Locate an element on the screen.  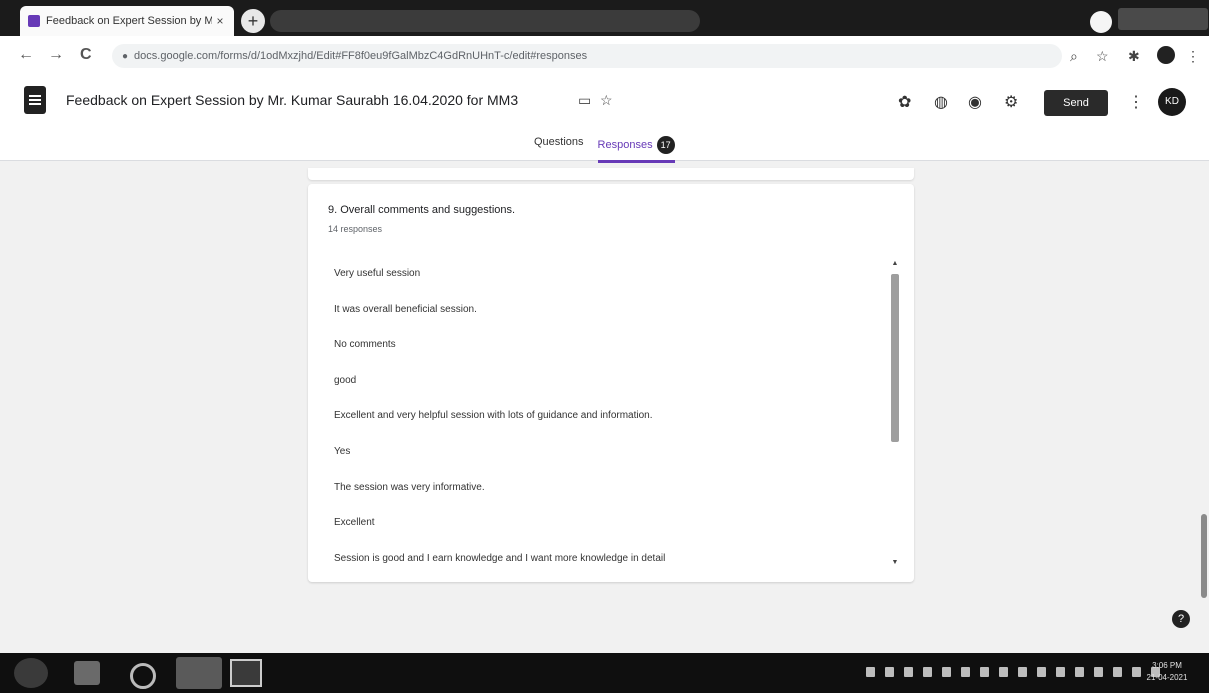
clock-date: 21-04-2021 is located at coordinates (1167, 677).